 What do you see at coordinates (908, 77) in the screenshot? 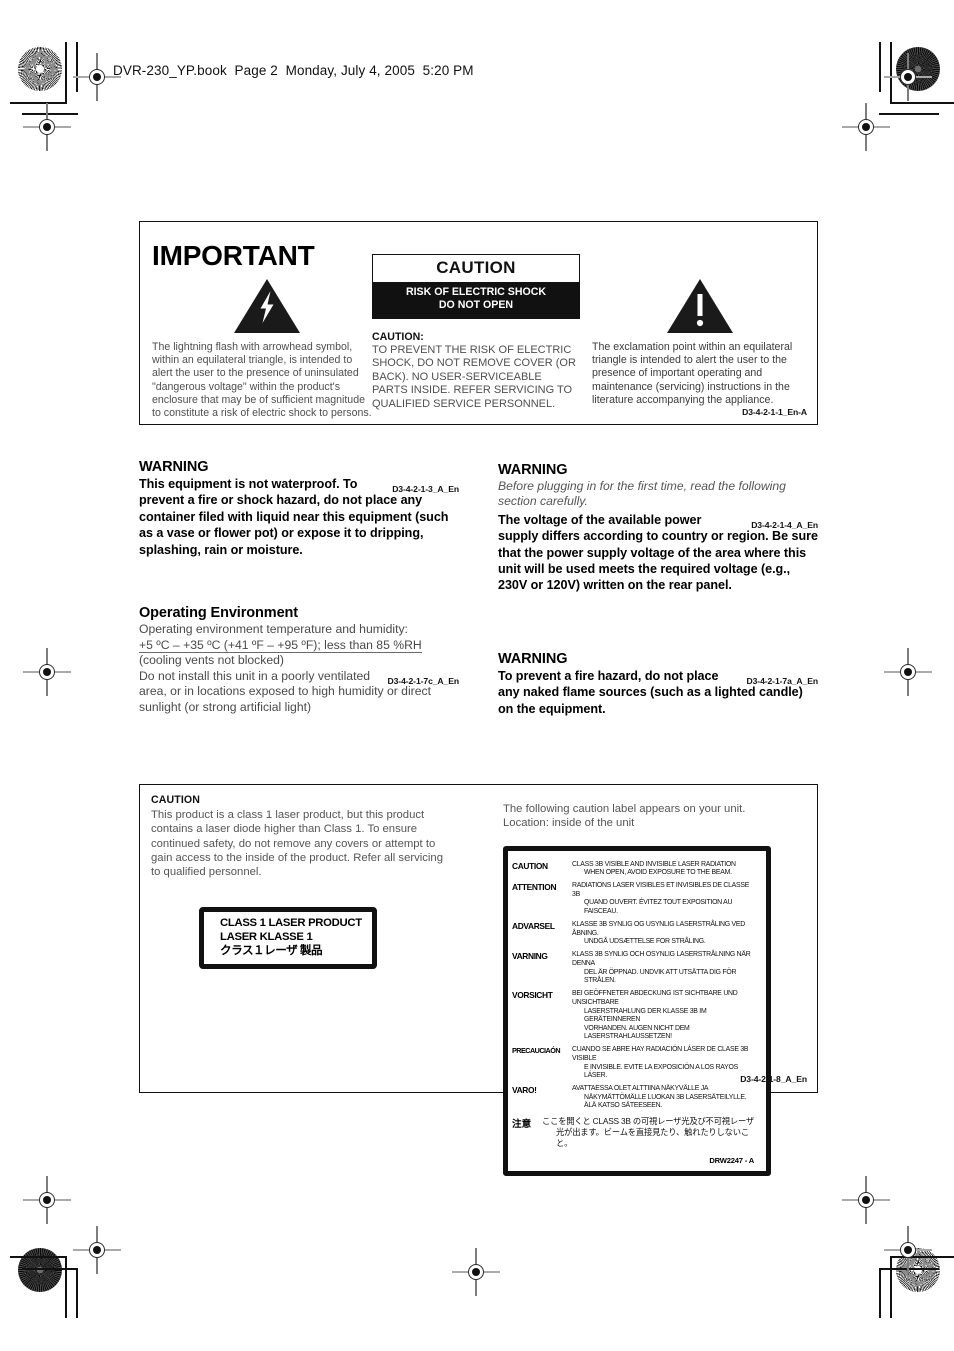
I see `registration-crosshair-top-right` at bounding box center [908, 77].